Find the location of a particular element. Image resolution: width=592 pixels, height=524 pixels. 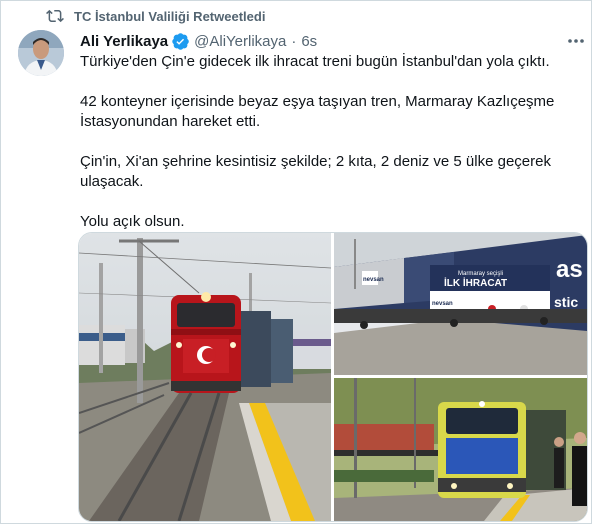

retweet-label: TC İstanbul Valiliği Retweetledi is located at coordinates (170, 16).